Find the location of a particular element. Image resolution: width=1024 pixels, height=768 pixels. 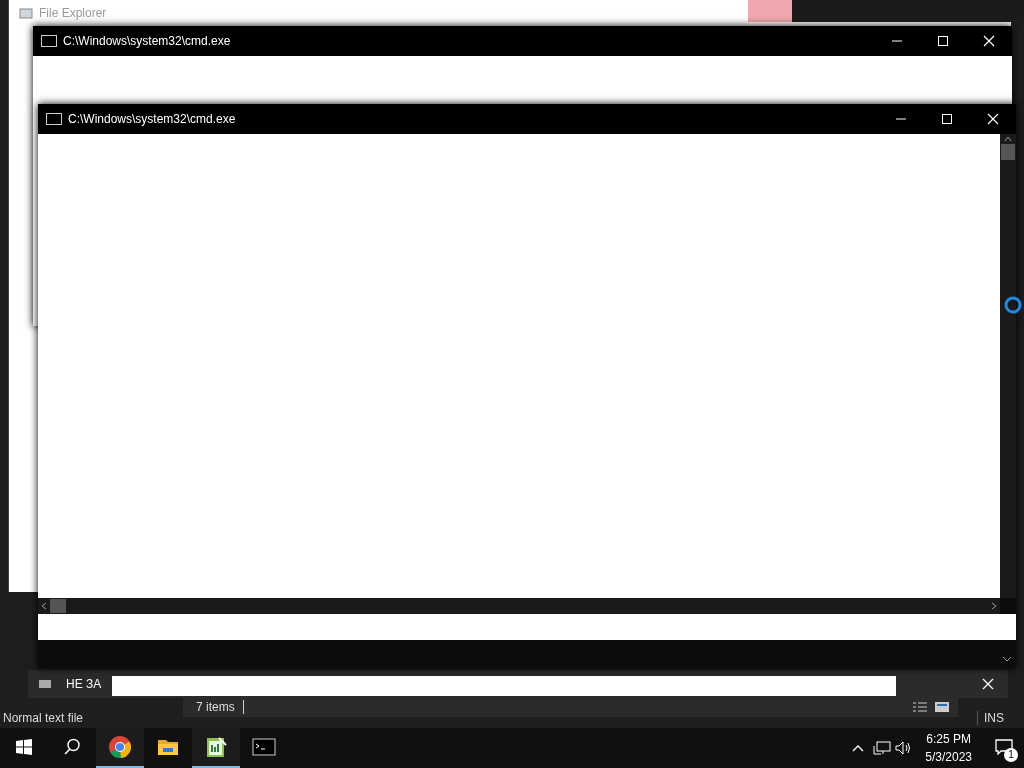

notification-text: НЕ ЗА is located at coordinates (84, 684).